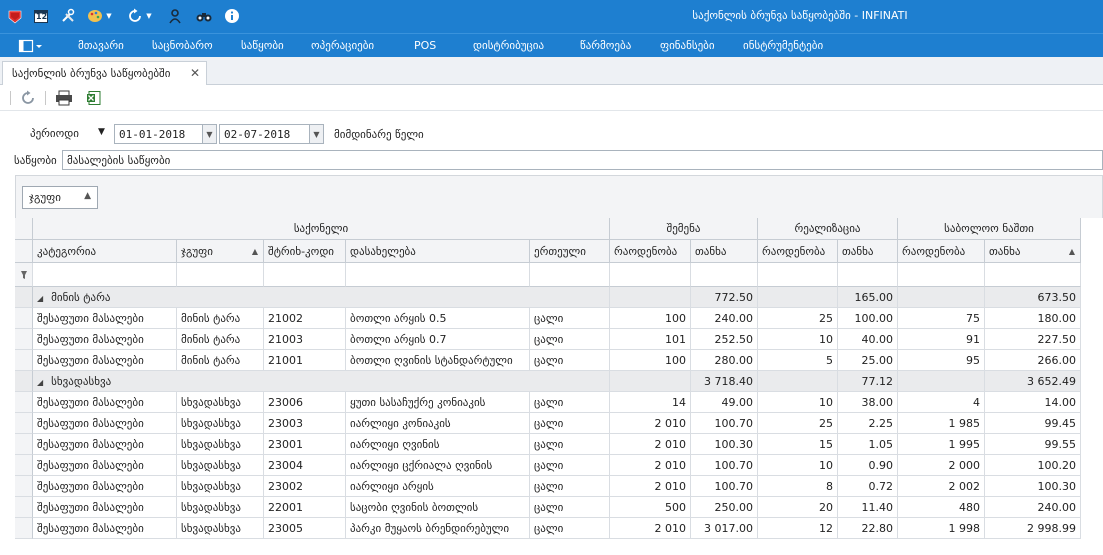 This screenshot has height=555, width=1103. What do you see at coordinates (94, 98) in the screenshot?
I see `excel-export-icon` at bounding box center [94, 98].